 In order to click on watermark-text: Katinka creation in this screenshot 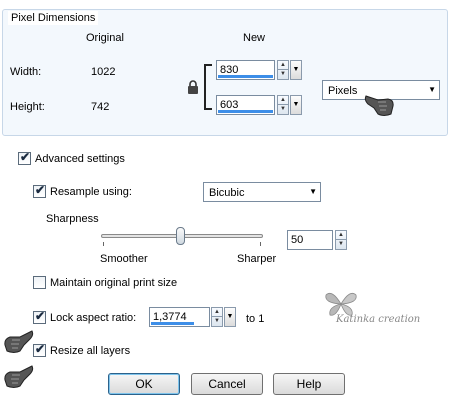, I will do `click(378, 319)`.